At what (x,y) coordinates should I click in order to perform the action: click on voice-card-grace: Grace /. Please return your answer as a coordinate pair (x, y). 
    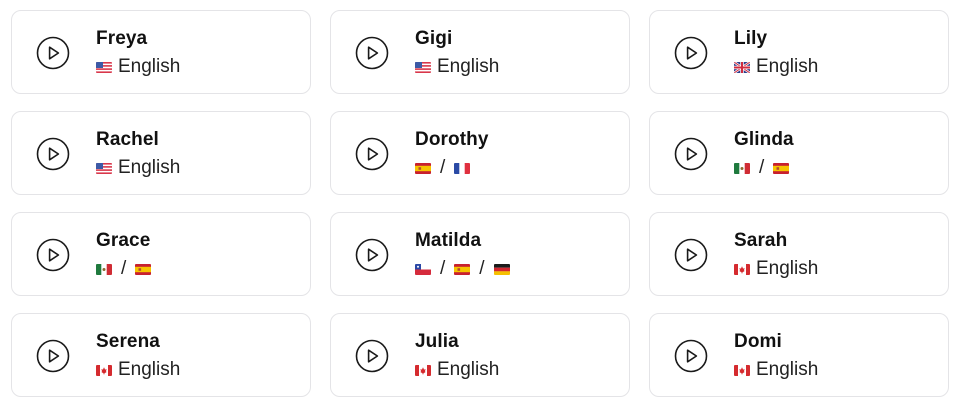
    Looking at the image, I should click on (161, 254).